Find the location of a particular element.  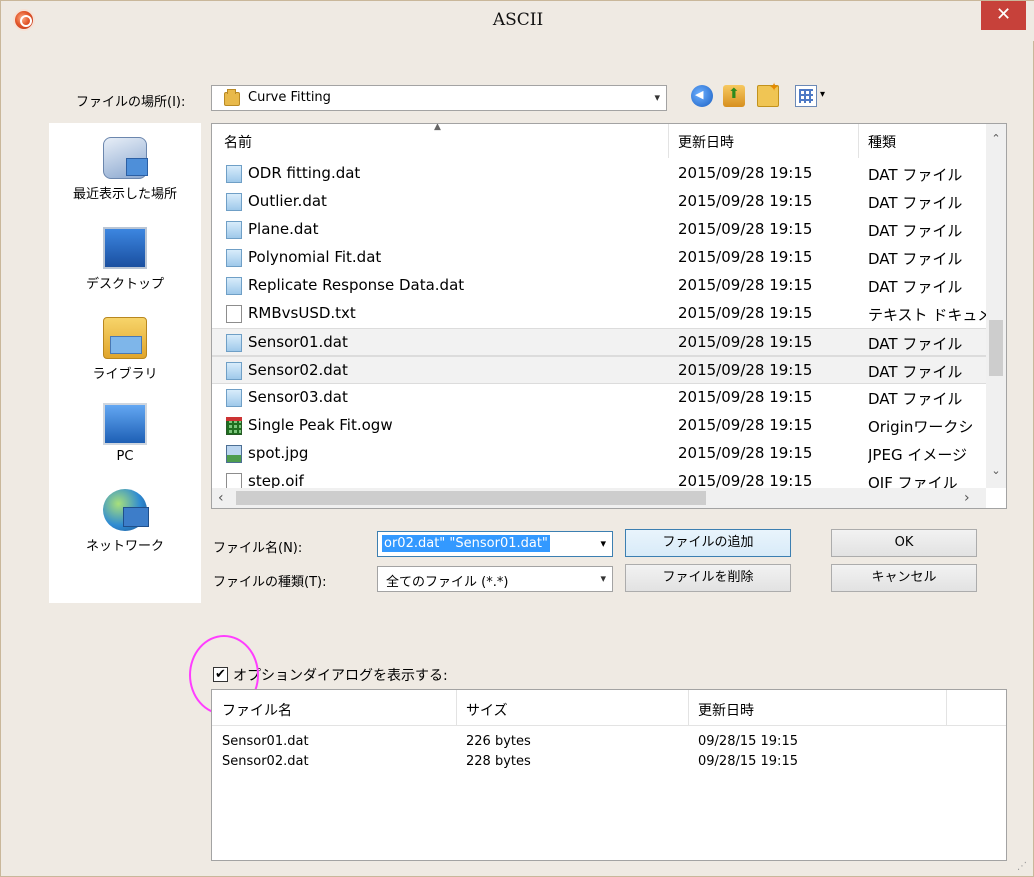

close-button: ✕ is located at coordinates (1003, 15).